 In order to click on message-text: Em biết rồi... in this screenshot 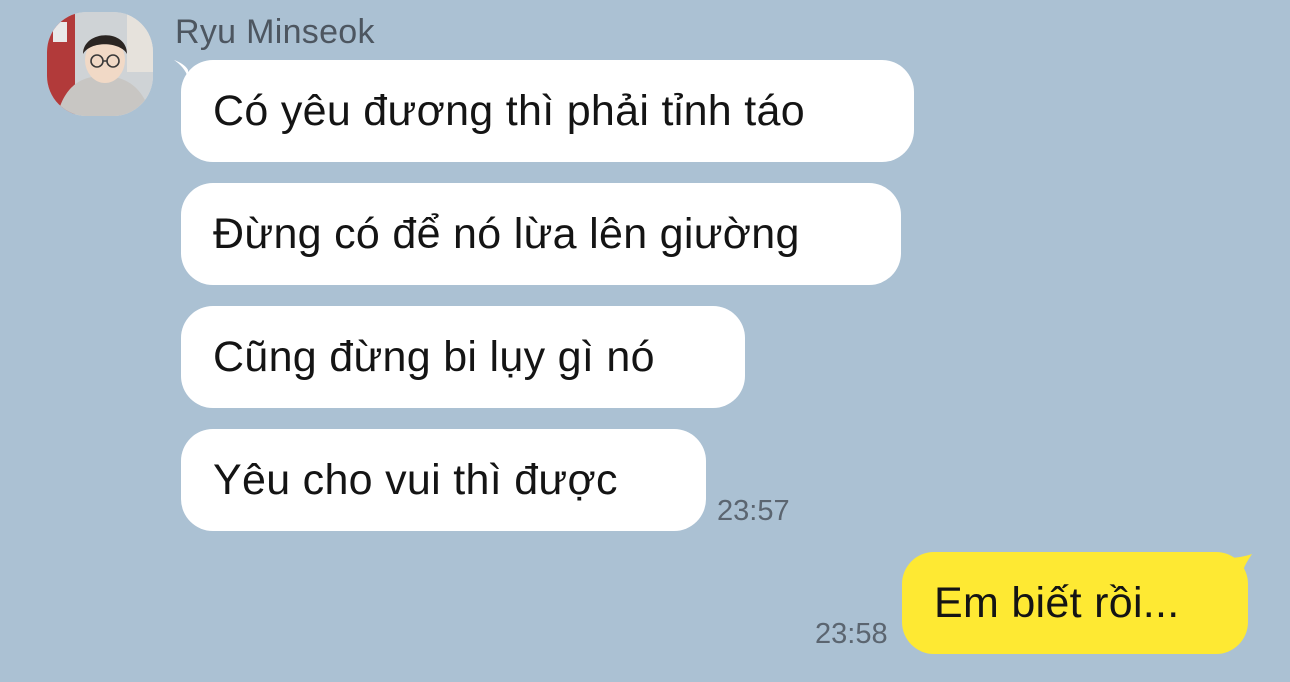, I will do `click(1057, 602)`.